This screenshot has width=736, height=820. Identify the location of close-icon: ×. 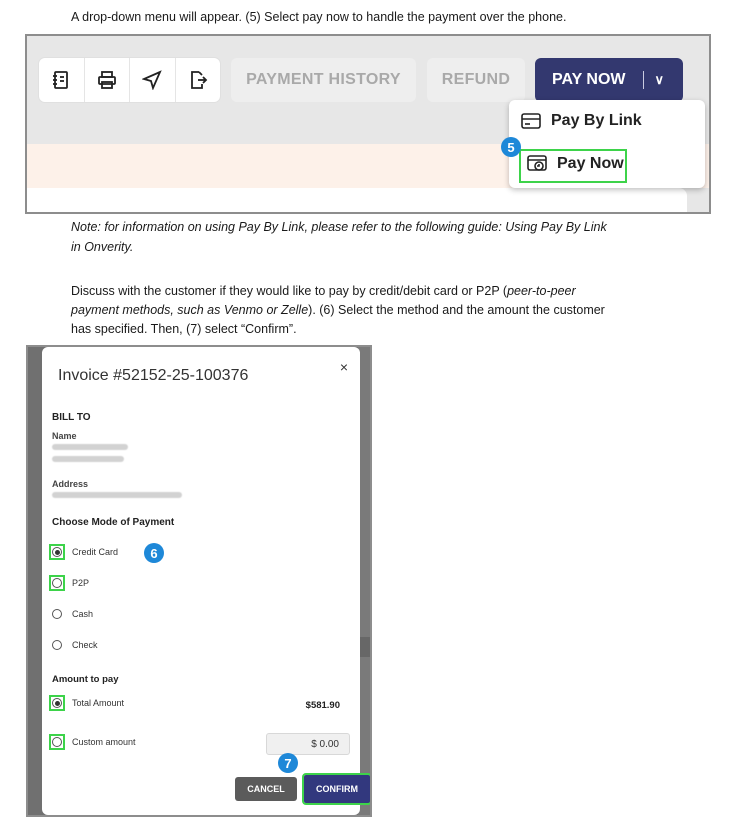
(344, 367).